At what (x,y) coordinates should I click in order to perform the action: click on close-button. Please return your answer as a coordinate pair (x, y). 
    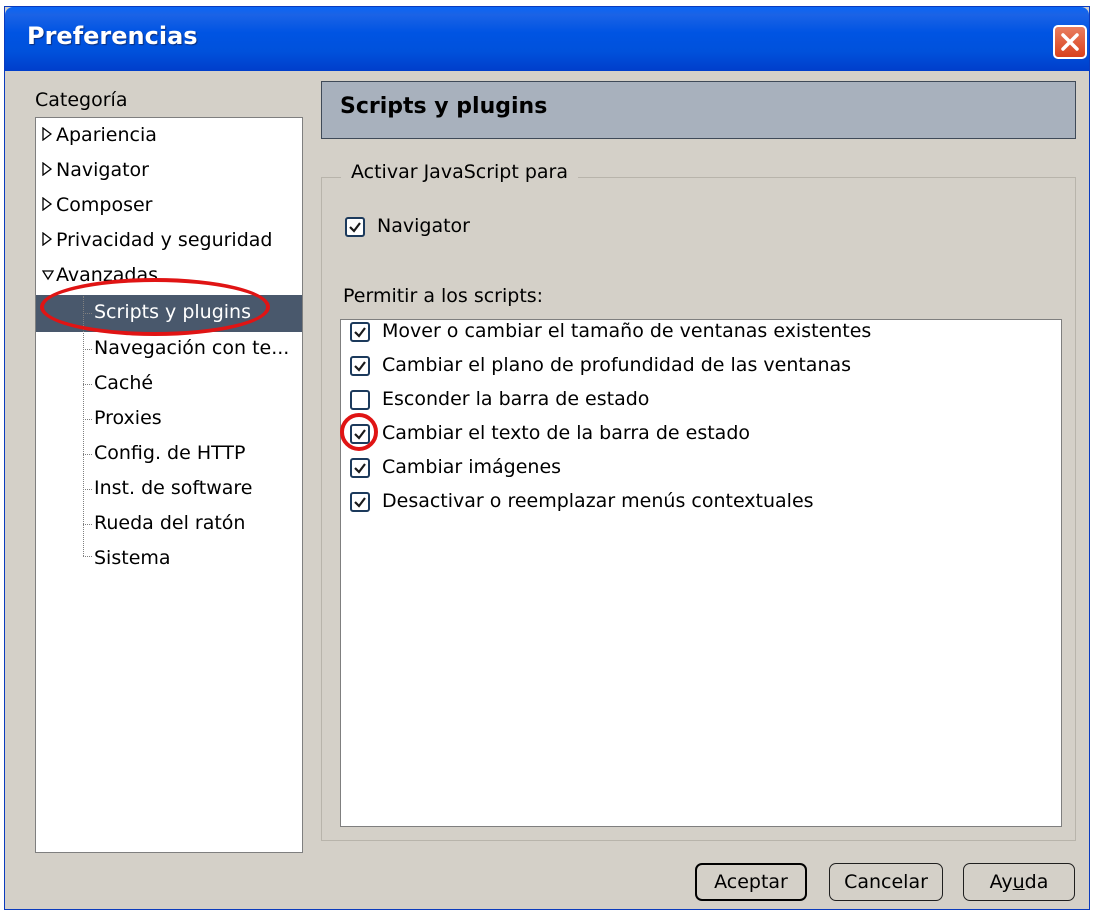
    Looking at the image, I should click on (1070, 42).